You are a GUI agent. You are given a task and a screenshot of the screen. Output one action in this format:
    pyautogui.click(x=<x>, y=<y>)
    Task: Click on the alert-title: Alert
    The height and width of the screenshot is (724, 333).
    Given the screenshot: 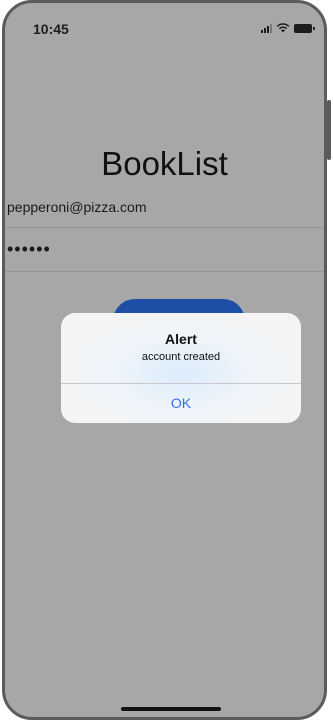 What is the action you would take?
    pyautogui.click(x=181, y=339)
    